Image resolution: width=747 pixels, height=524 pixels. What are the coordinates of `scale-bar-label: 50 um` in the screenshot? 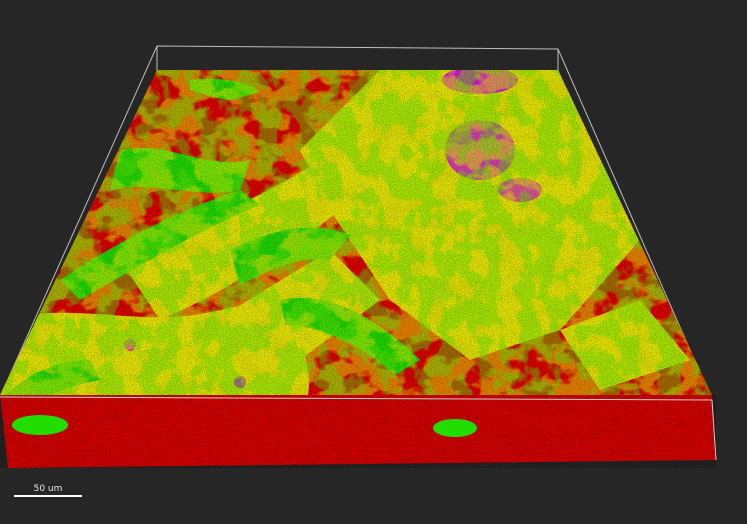 It's located at (48, 489).